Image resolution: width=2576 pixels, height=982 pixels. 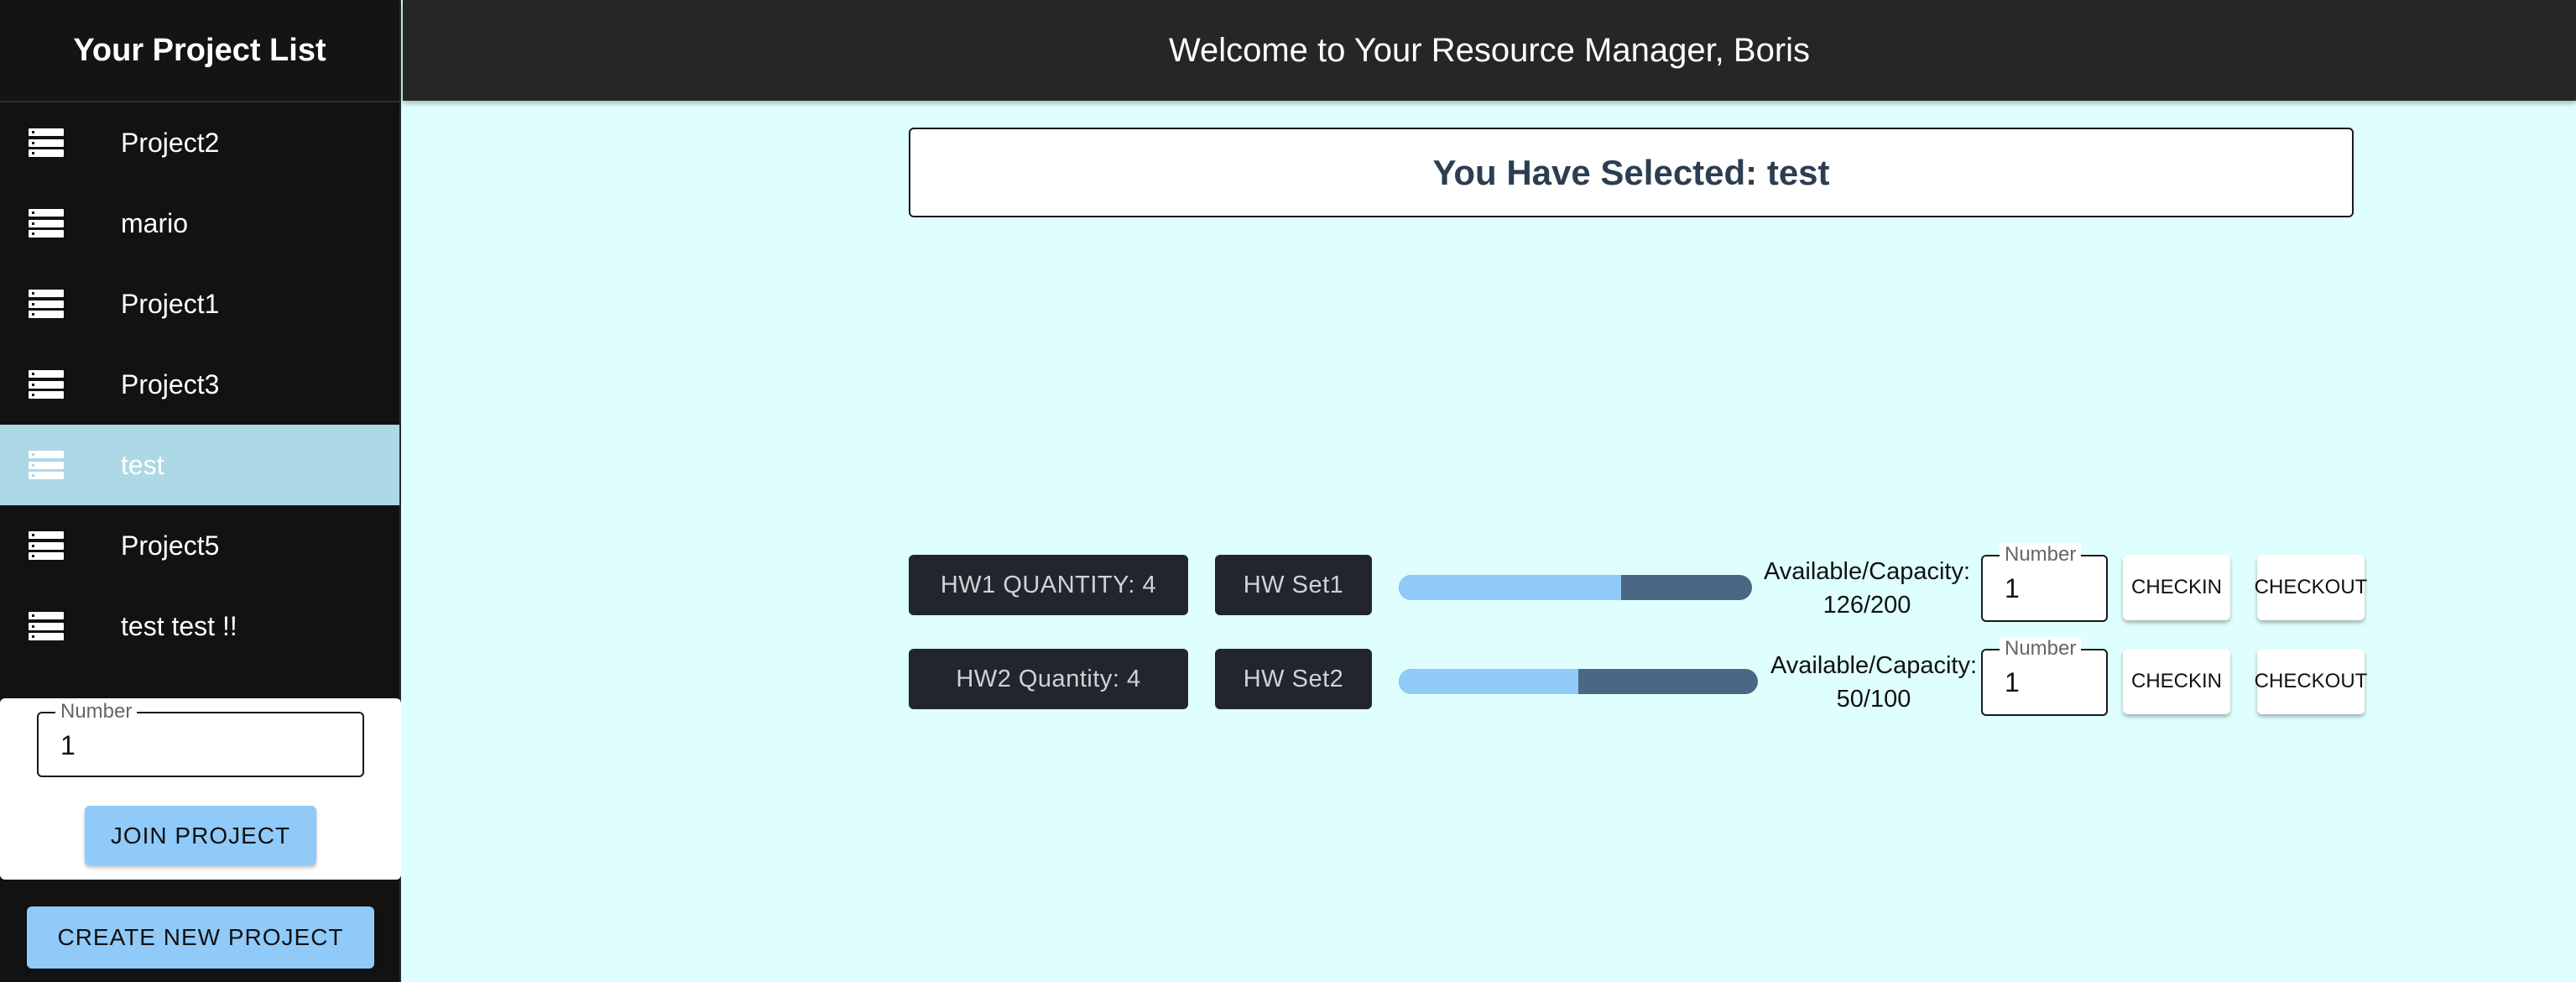 I want to click on sidebar-item-label: mario, so click(x=155, y=222).